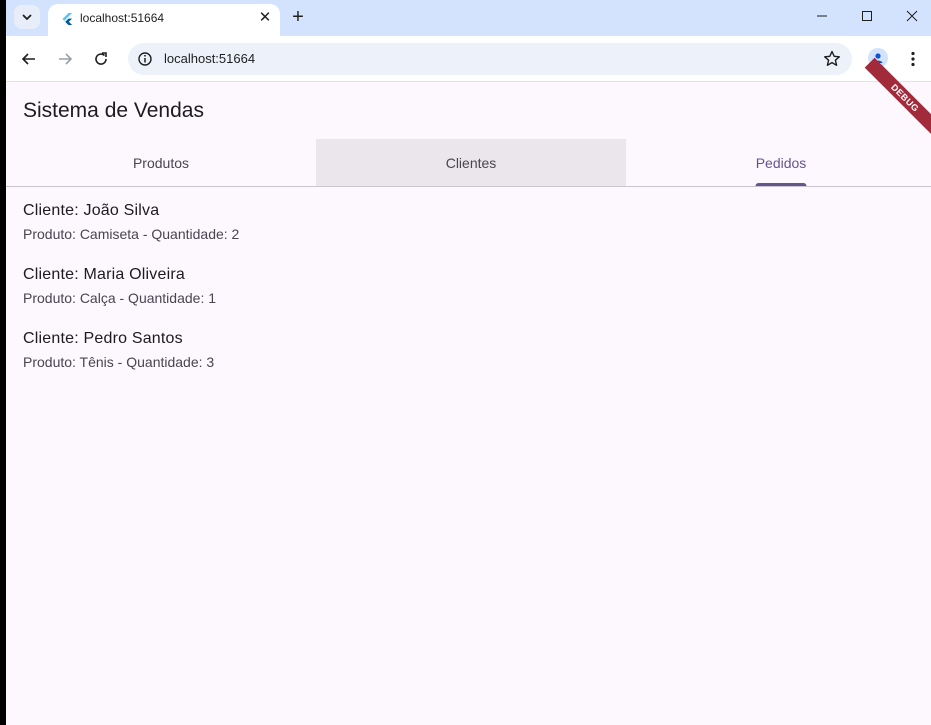 The width and height of the screenshot is (931, 725). I want to click on site-info-icon, so click(145, 59).